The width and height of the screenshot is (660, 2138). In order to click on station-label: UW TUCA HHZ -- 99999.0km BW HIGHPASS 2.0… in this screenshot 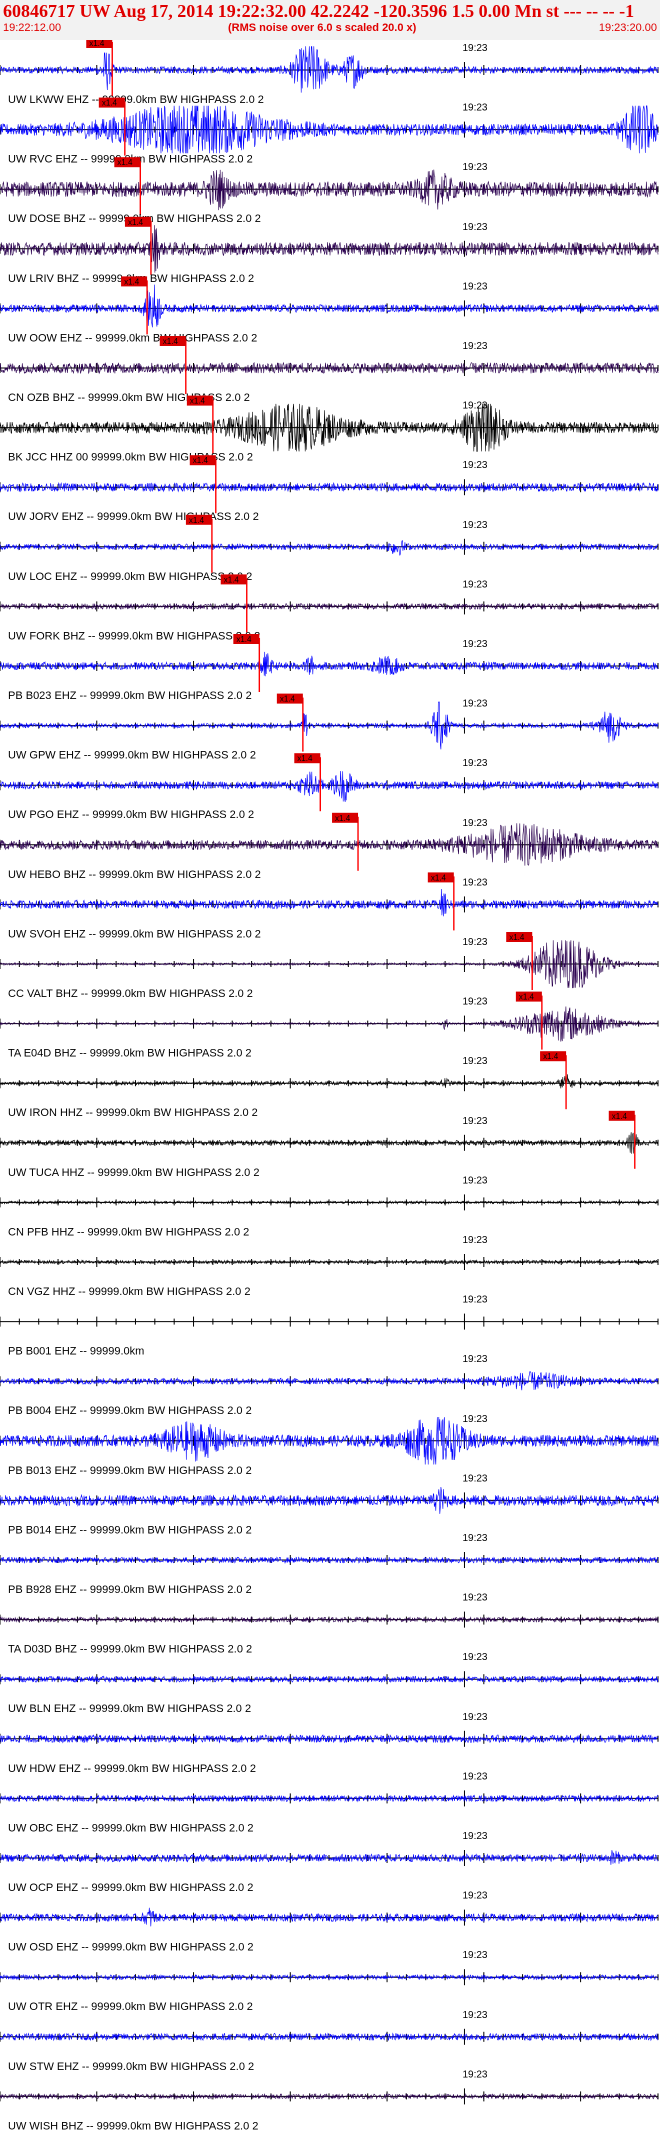, I will do `click(133, 1173)`.